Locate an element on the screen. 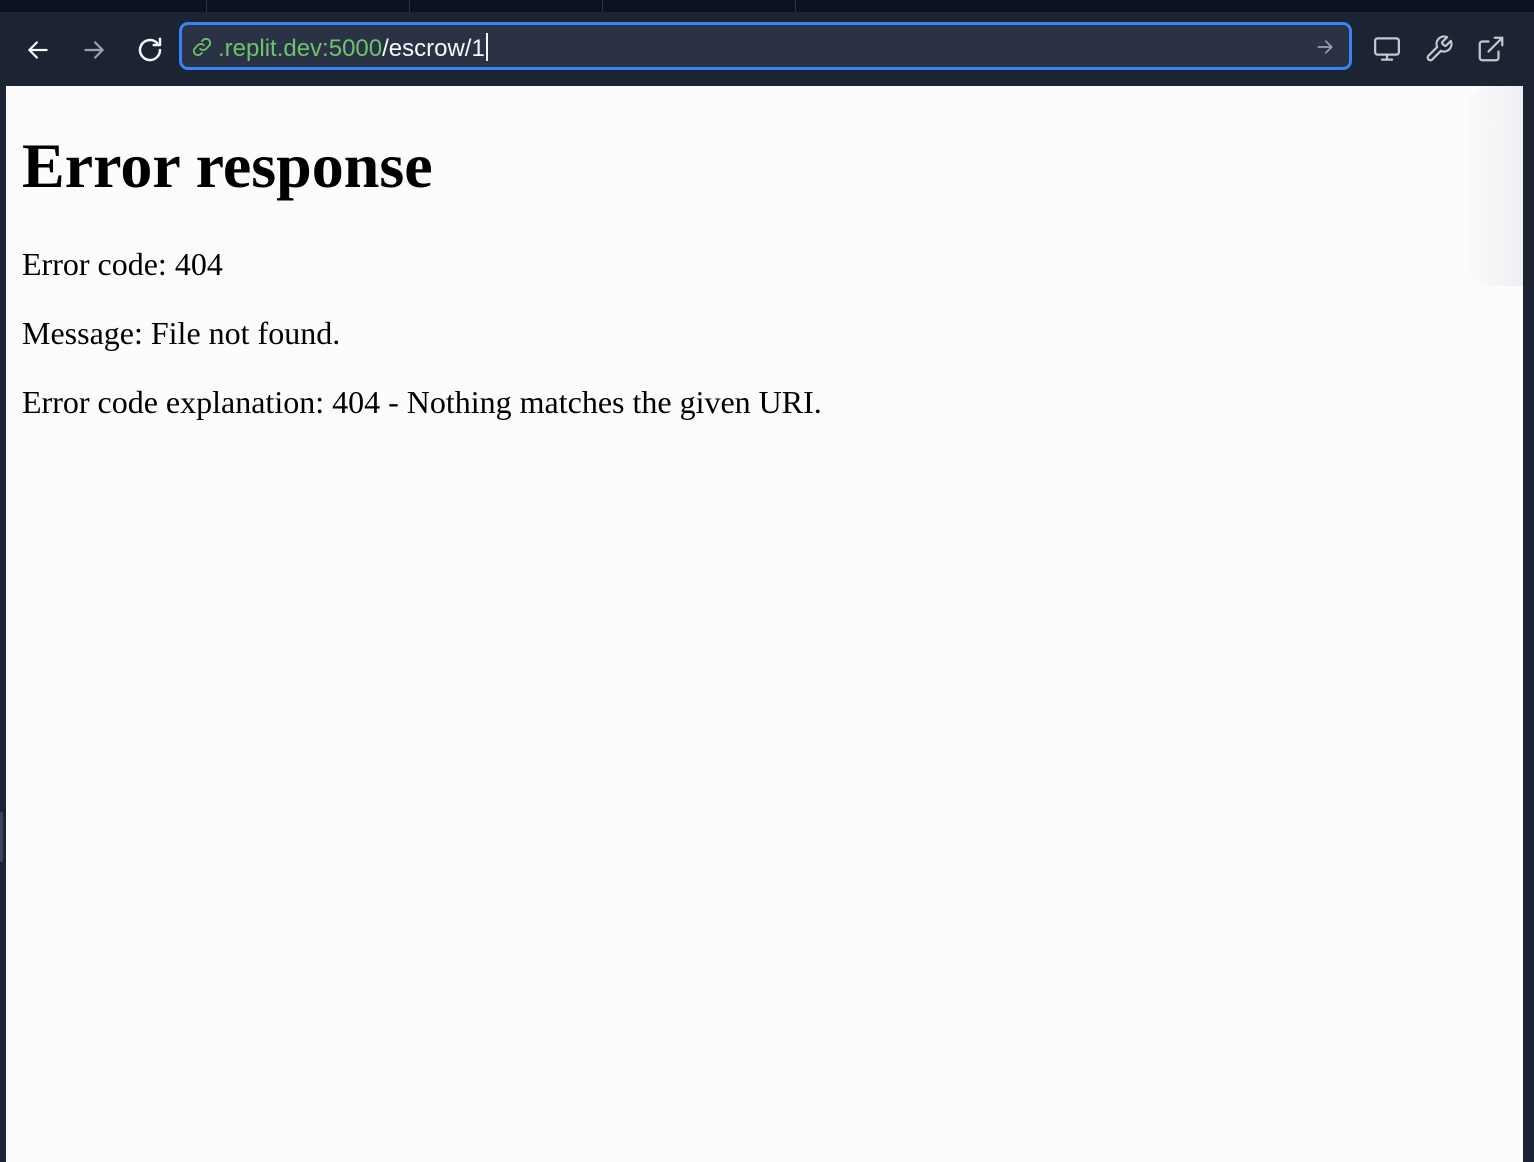 This screenshot has height=1162, width=1534. arrow-right-icon is located at coordinates (94, 50).